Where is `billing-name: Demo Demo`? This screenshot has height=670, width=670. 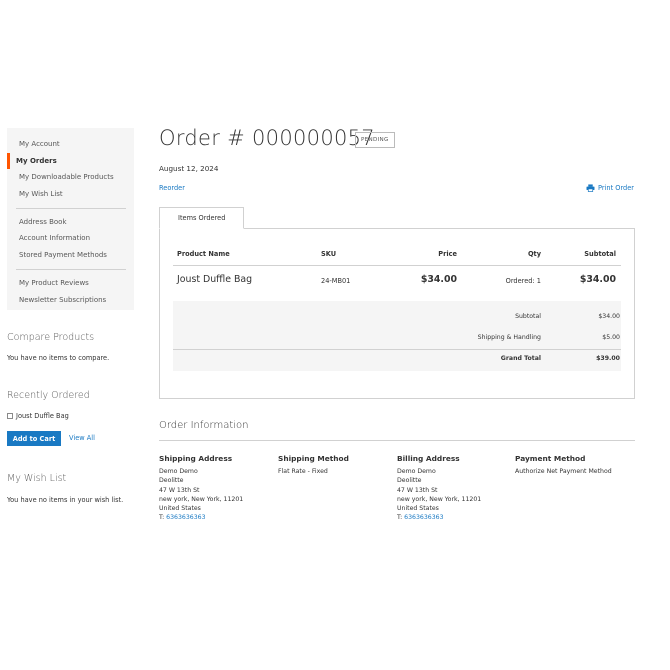
billing-name: Demo Demo is located at coordinates (416, 471).